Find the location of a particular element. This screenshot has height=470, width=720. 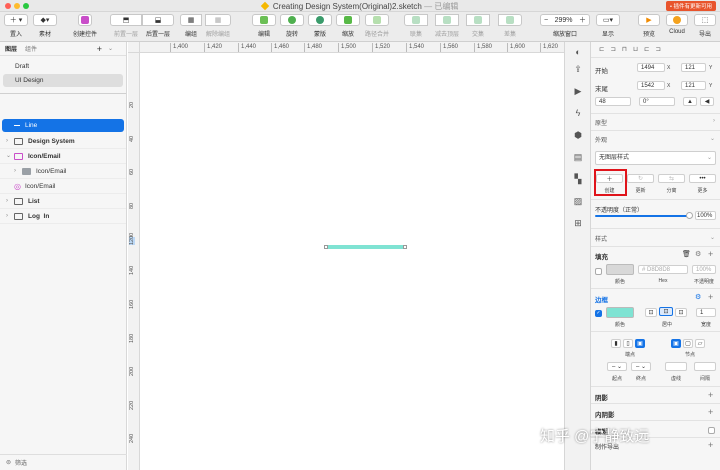

round-join-icon: ▢ is located at coordinates (688, 343).